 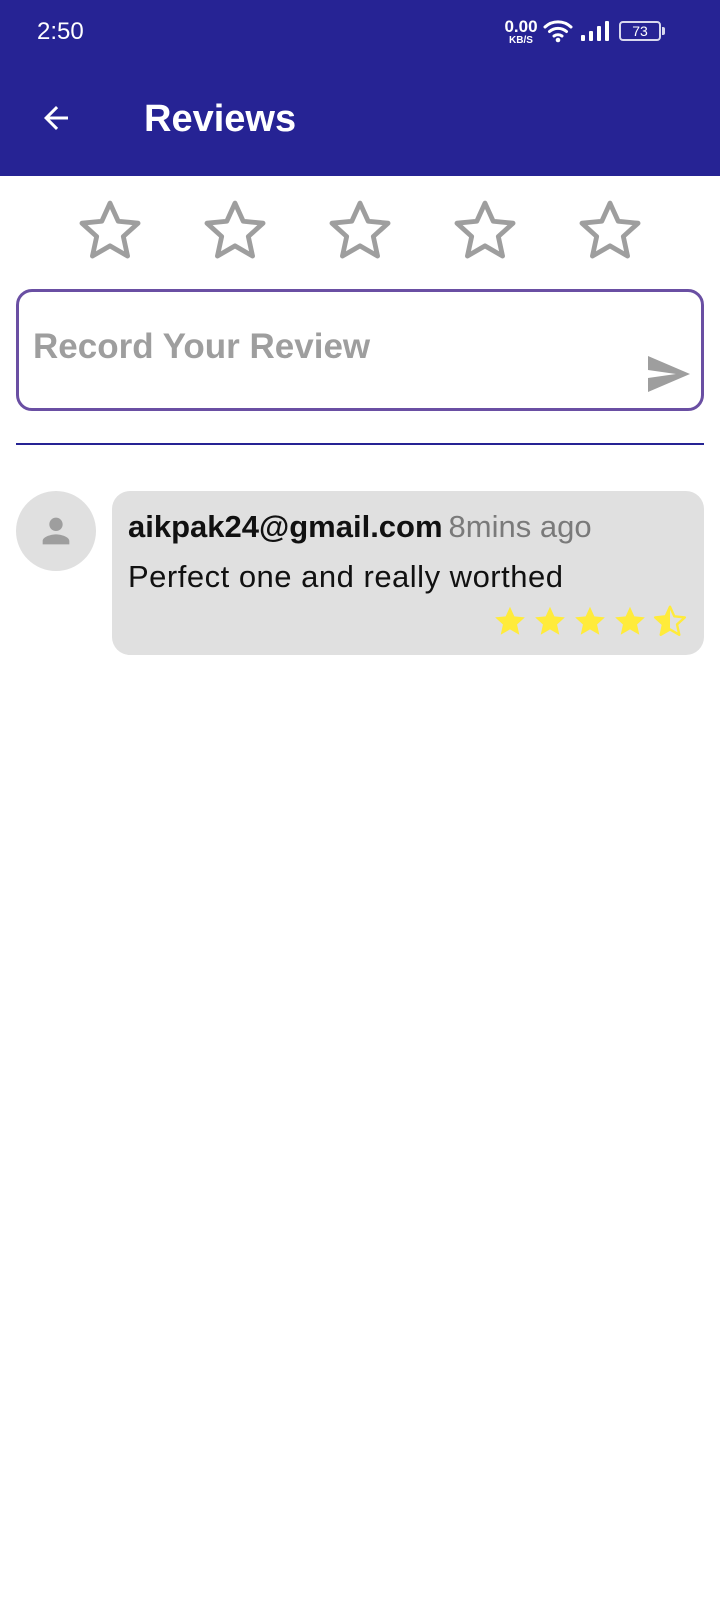 I want to click on app-bar: Reviews, so click(x=360, y=120).